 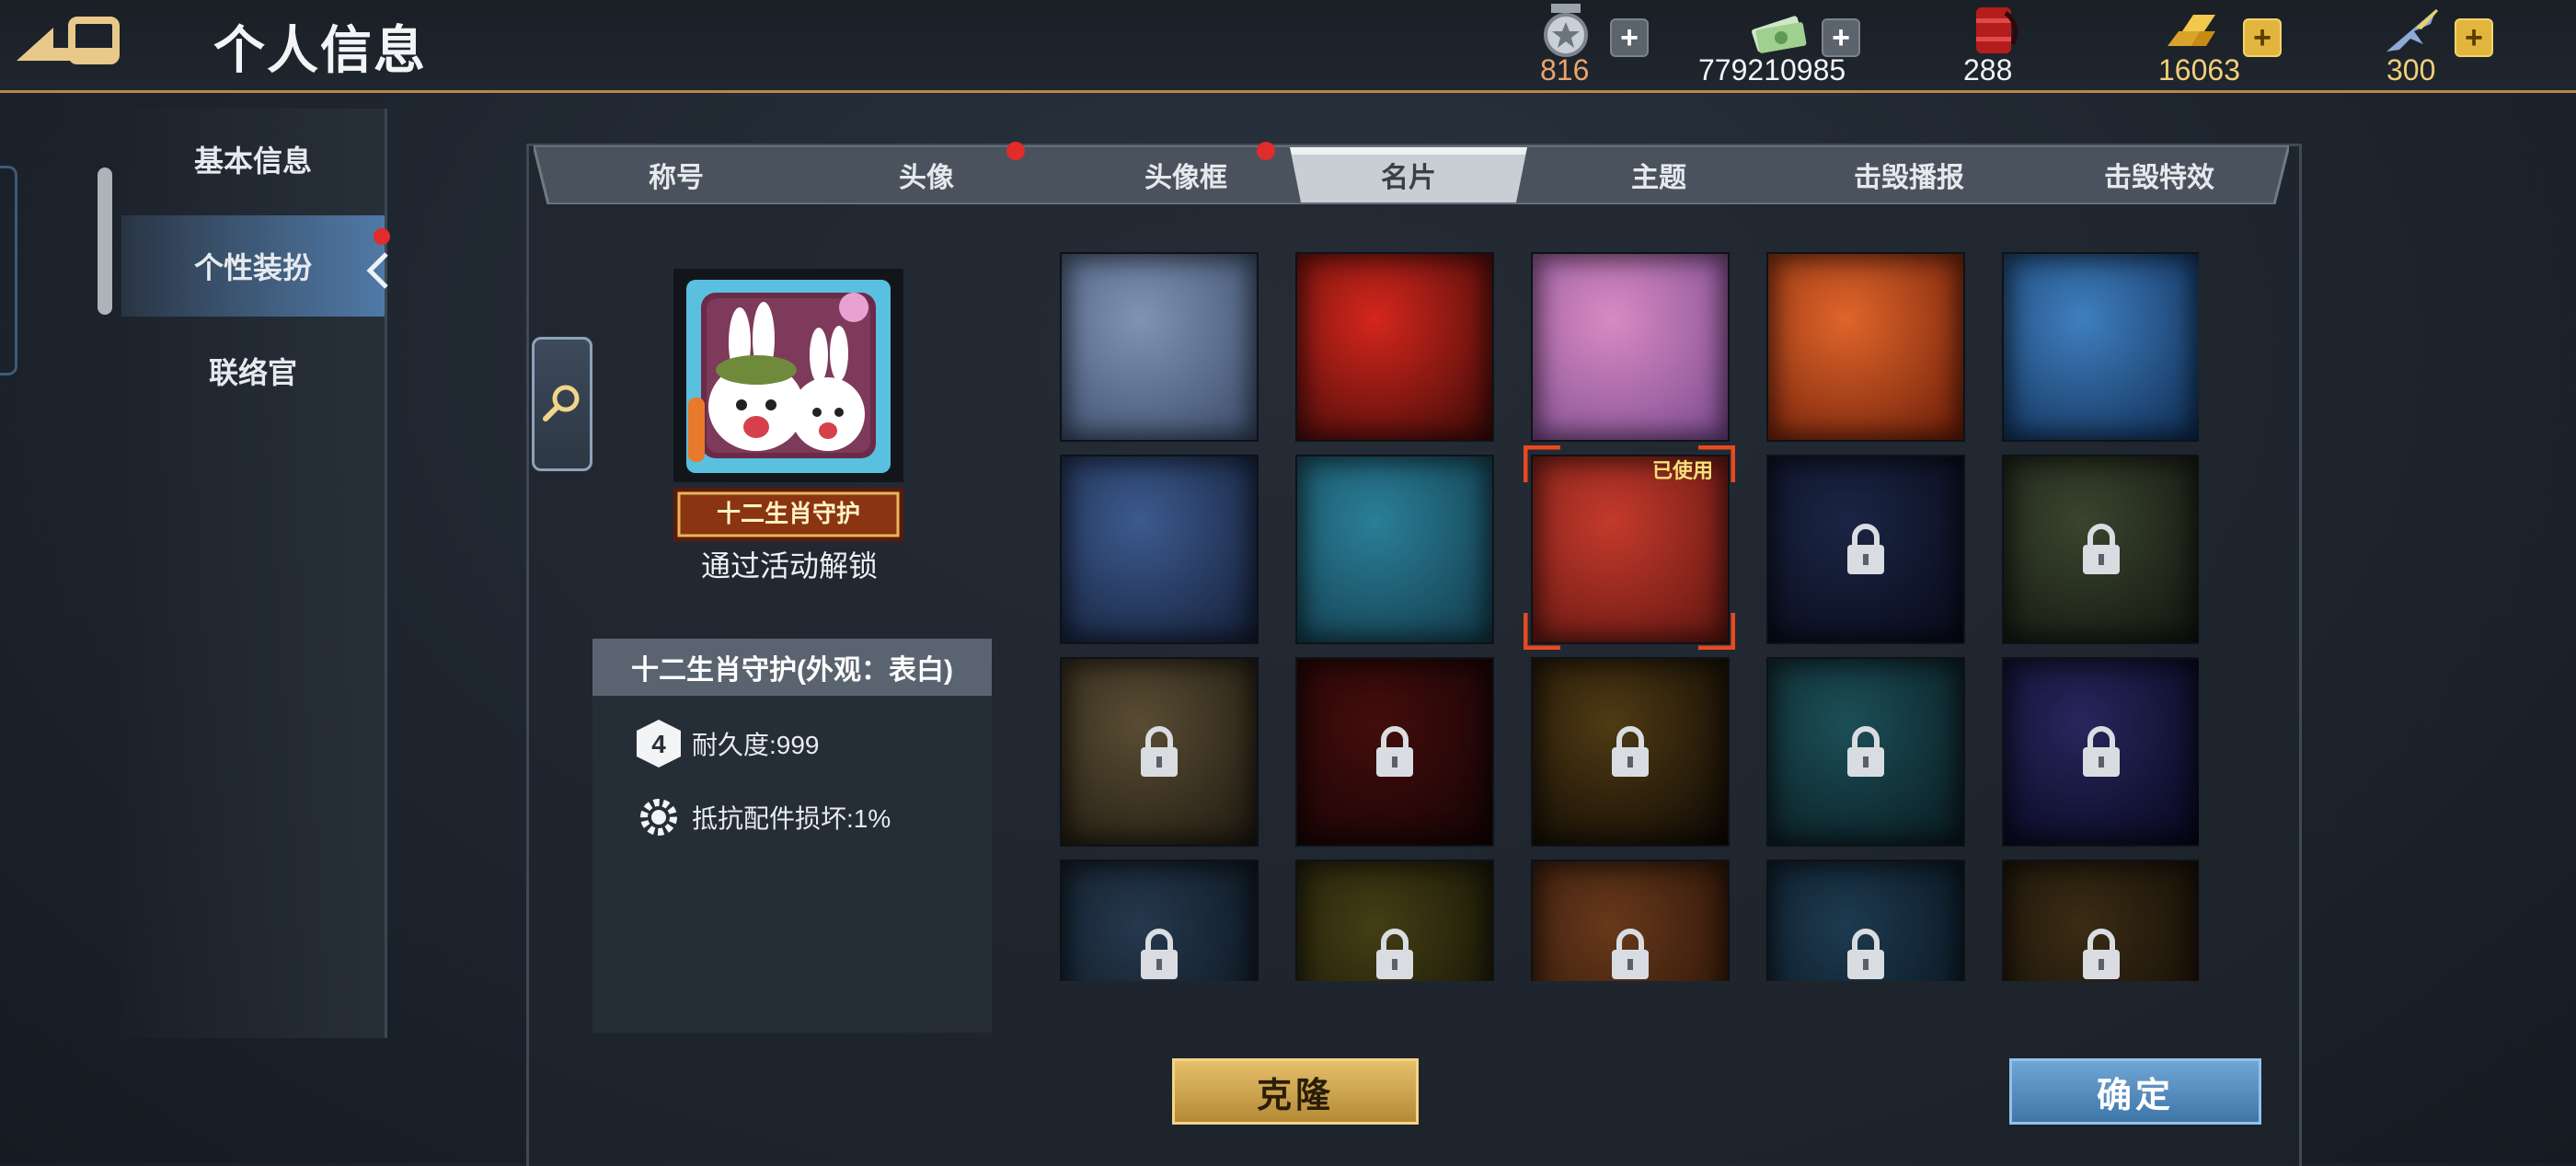 What do you see at coordinates (242, 573) in the screenshot?
I see `sidebar: 基本信息 个性装扮 联络官` at bounding box center [242, 573].